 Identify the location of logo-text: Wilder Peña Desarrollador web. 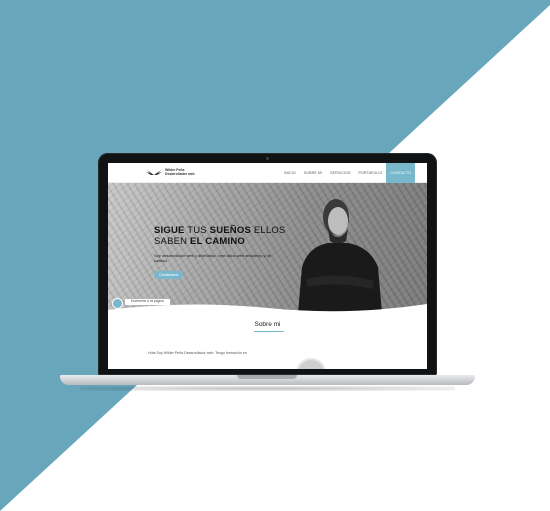
(180, 172).